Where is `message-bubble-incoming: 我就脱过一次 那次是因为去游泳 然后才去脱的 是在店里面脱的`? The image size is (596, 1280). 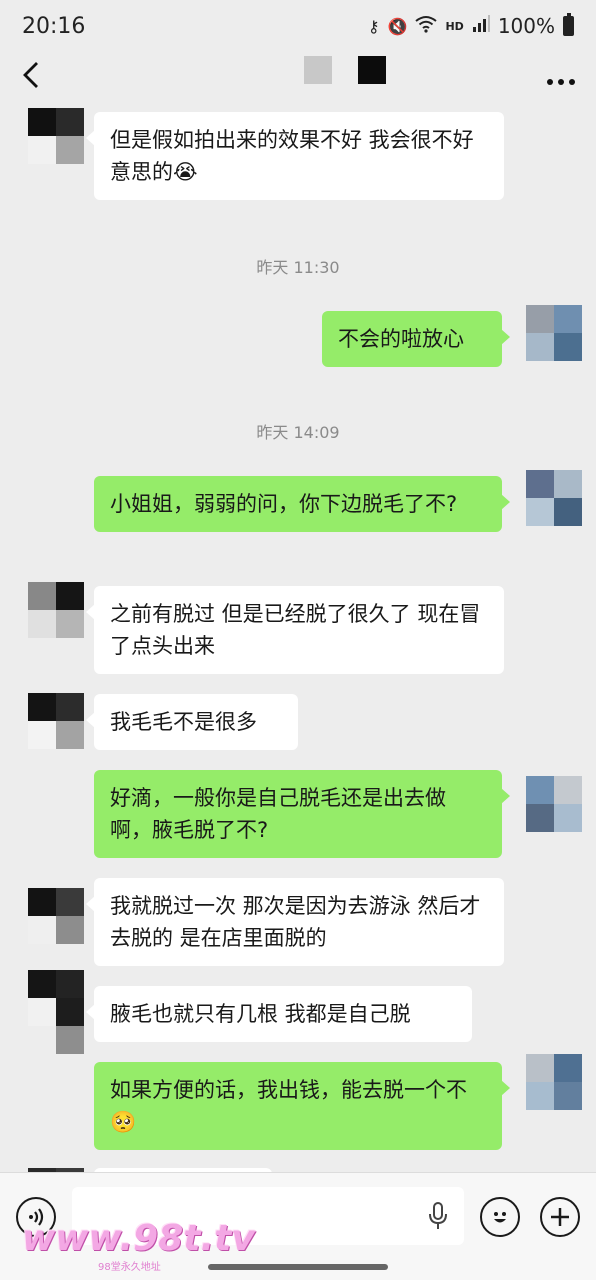 message-bubble-incoming: 我就脱过一次 那次是因为去游泳 然后才去脱的 是在店里面脱的 is located at coordinates (295, 922).